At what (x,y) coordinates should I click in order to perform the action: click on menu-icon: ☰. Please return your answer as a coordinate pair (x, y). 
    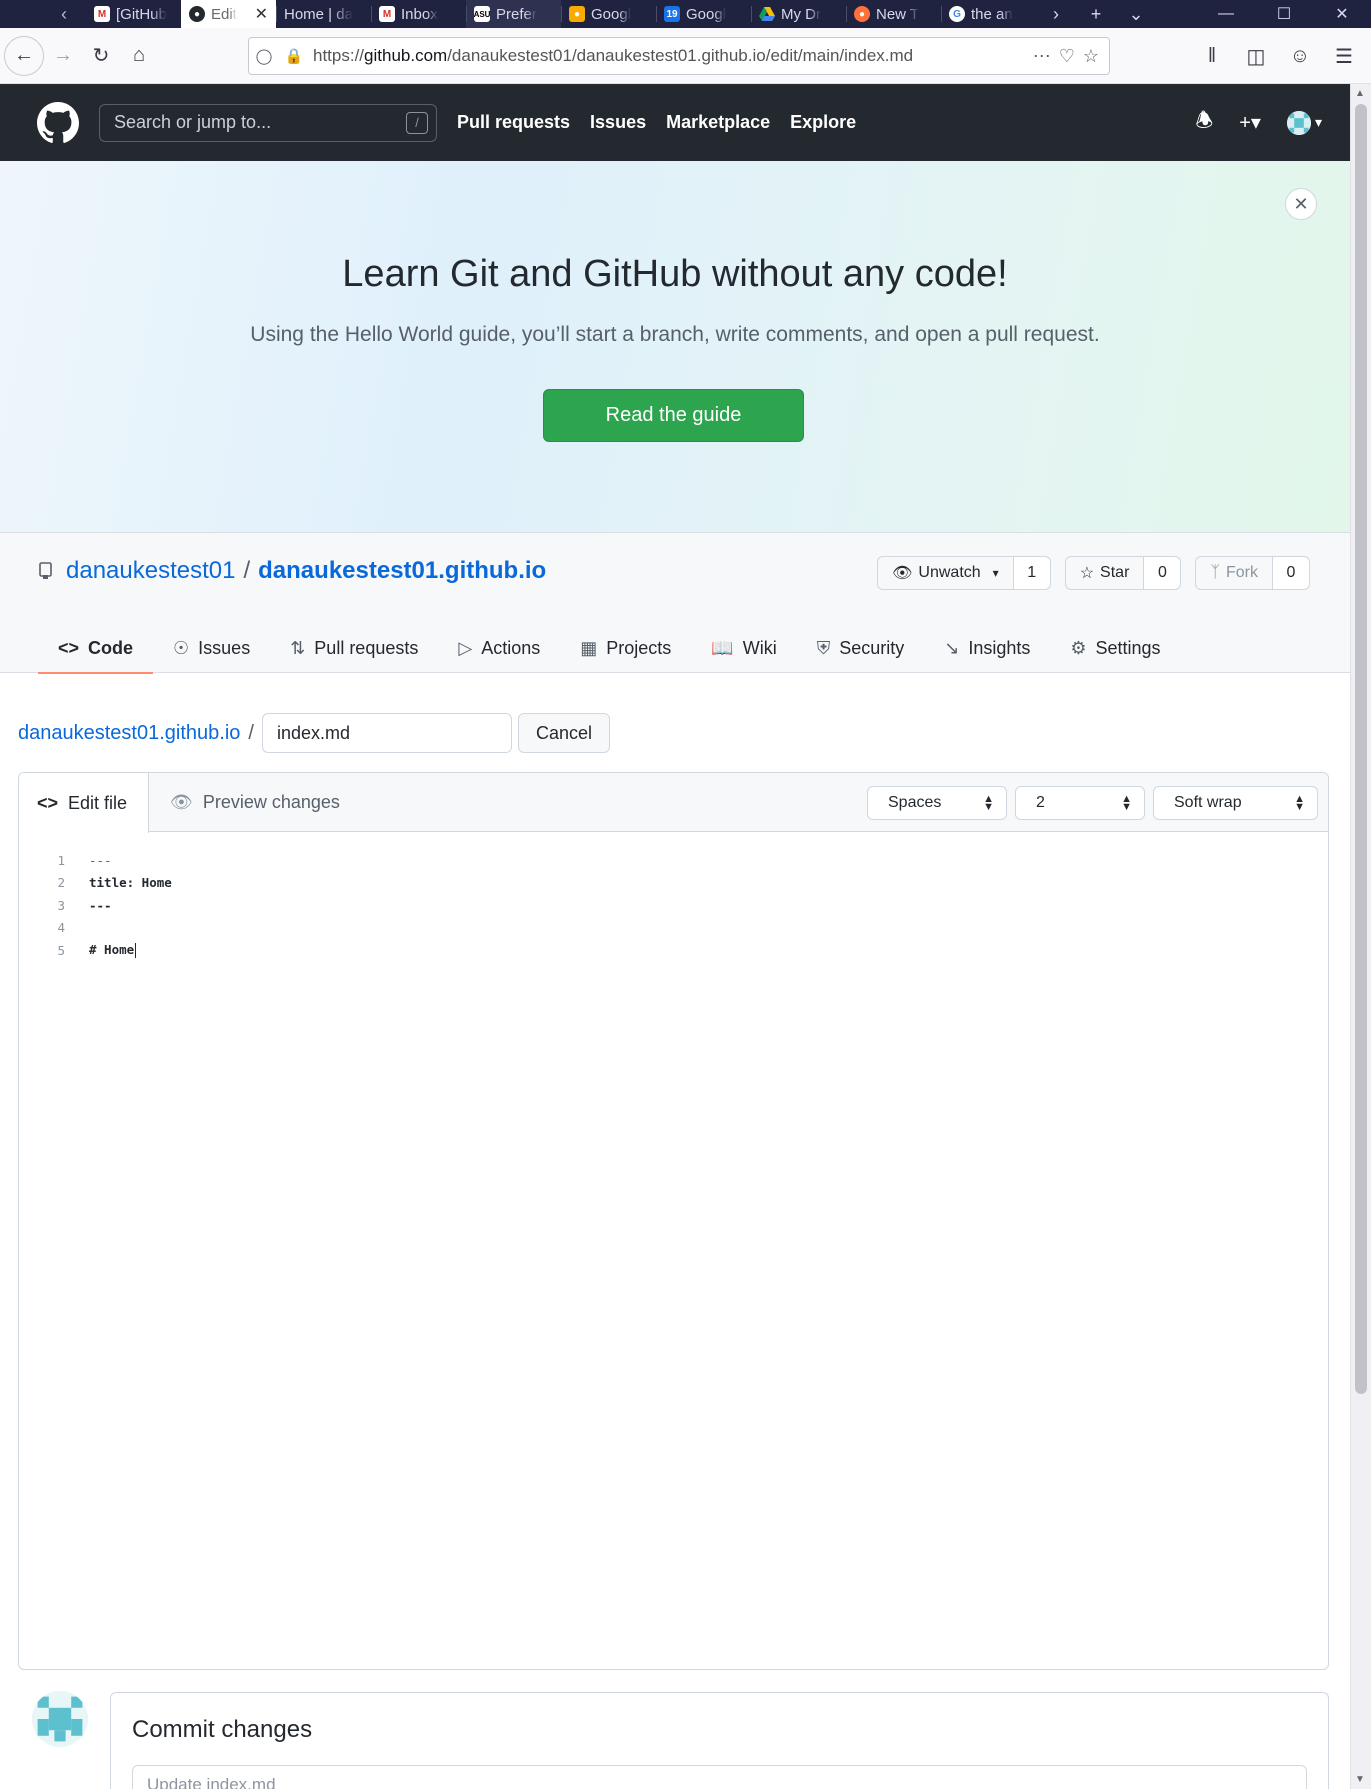
    Looking at the image, I should click on (1344, 56).